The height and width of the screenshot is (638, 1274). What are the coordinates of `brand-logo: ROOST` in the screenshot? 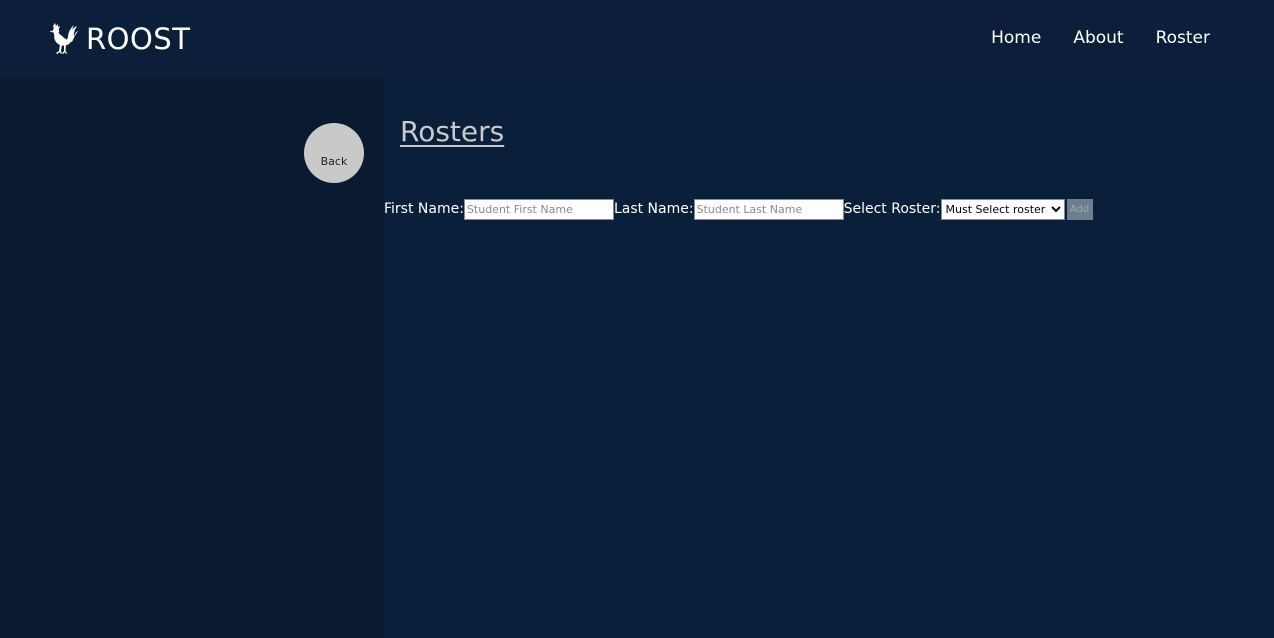 It's located at (119, 39).